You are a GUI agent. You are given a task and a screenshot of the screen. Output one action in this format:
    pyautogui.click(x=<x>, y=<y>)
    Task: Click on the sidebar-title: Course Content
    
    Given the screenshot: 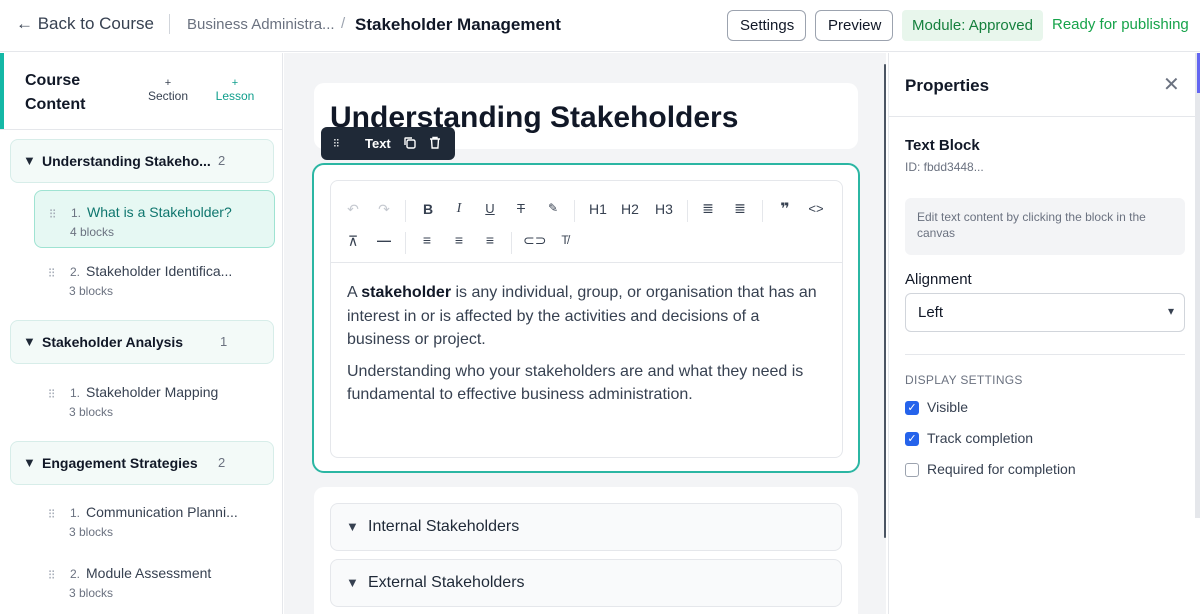 What is the action you would take?
    pyautogui.click(x=55, y=92)
    